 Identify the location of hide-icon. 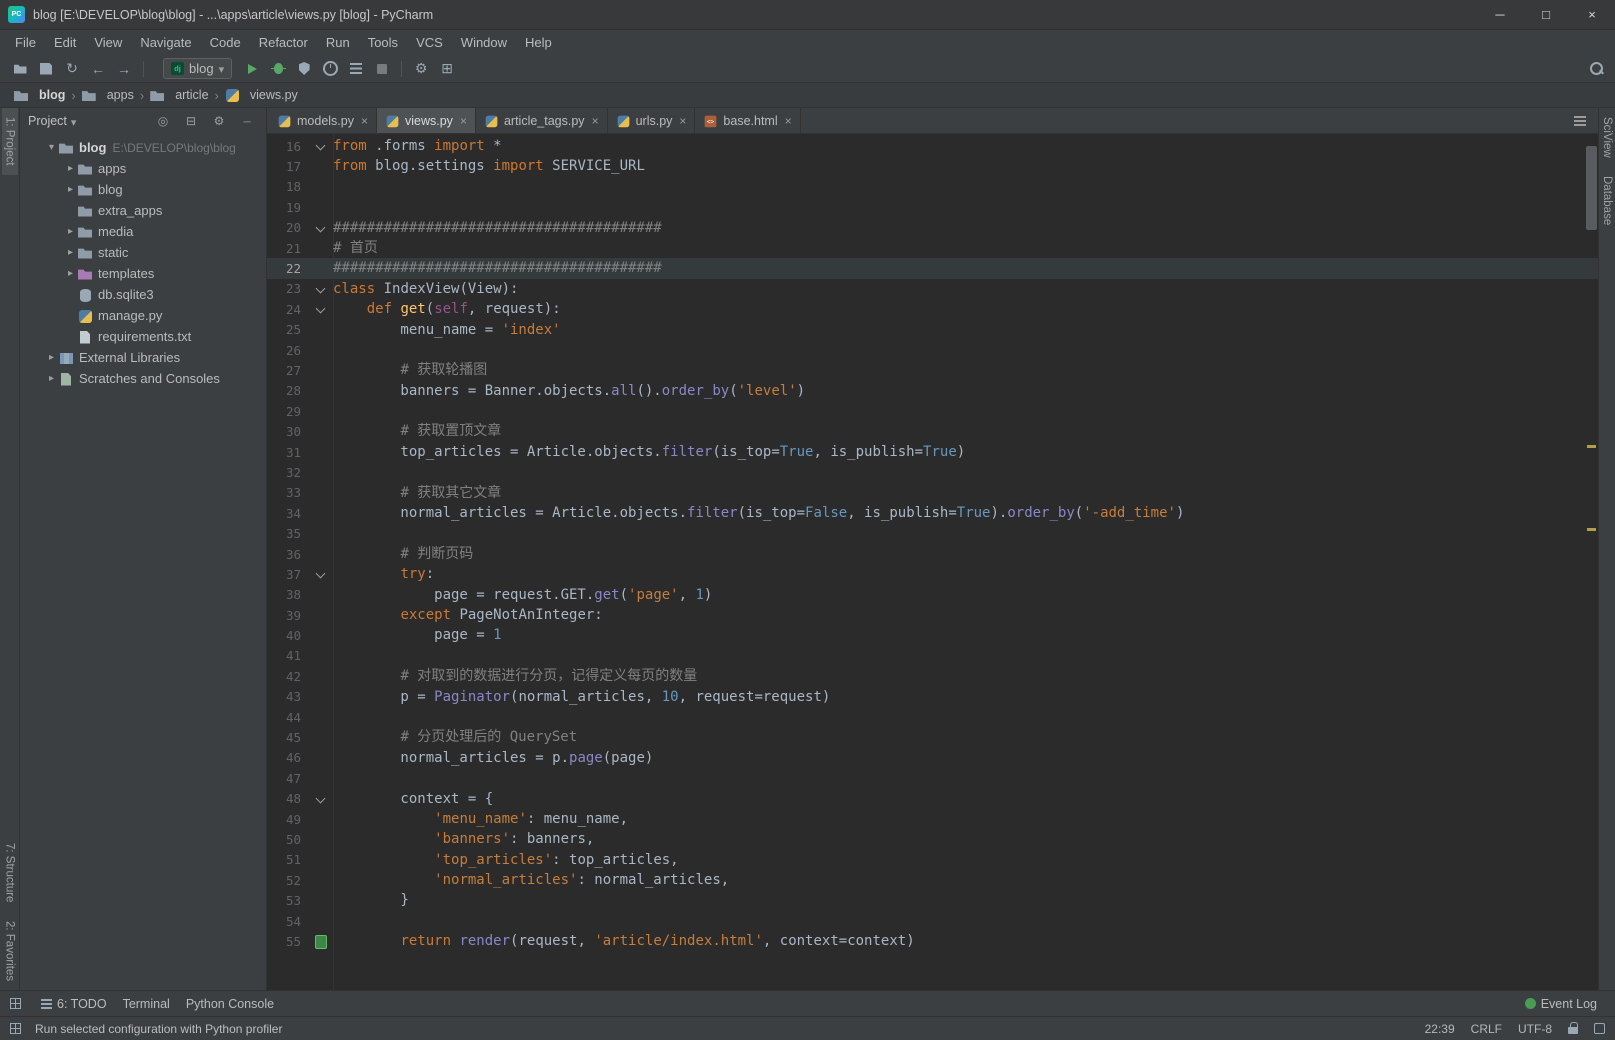
(247, 121).